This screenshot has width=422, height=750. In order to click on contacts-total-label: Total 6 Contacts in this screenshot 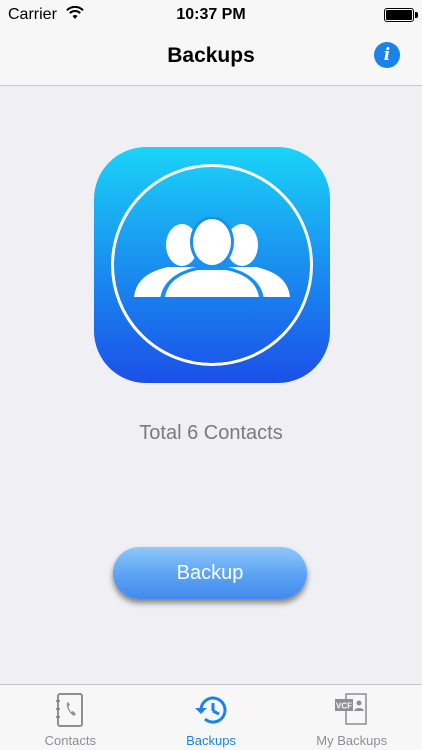, I will do `click(211, 433)`.